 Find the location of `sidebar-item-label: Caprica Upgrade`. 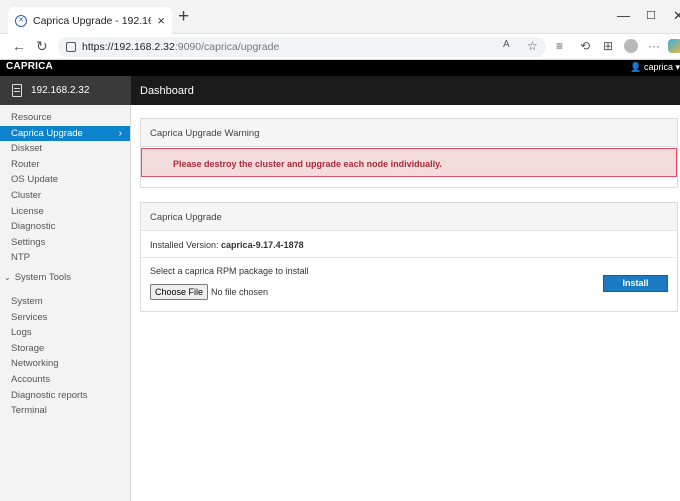

sidebar-item-label: Caprica Upgrade is located at coordinates (47, 133).